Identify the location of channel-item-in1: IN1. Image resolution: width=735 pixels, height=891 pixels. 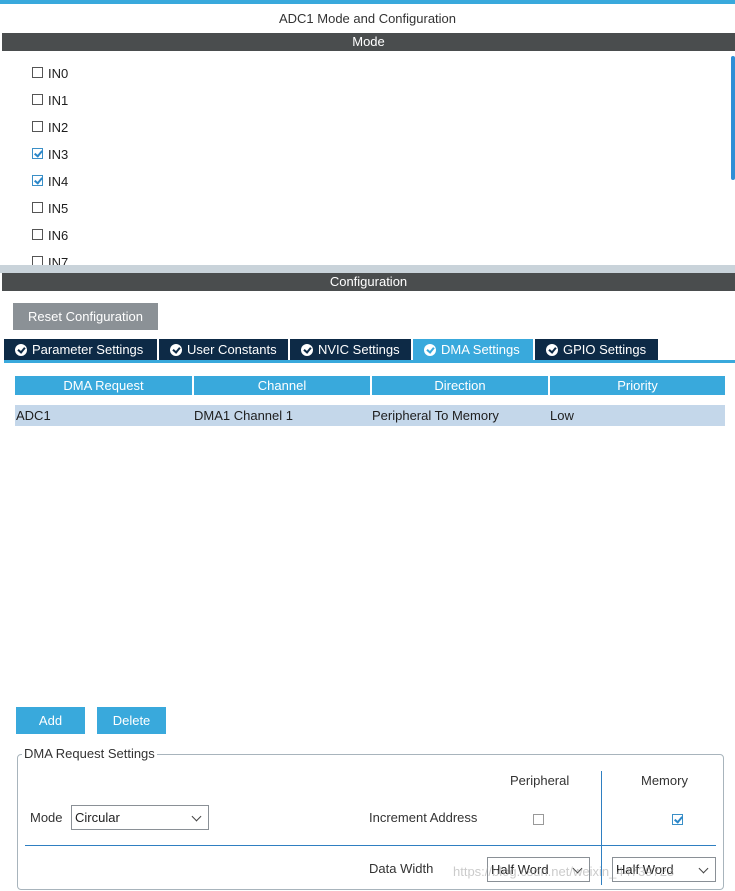
(50, 100).